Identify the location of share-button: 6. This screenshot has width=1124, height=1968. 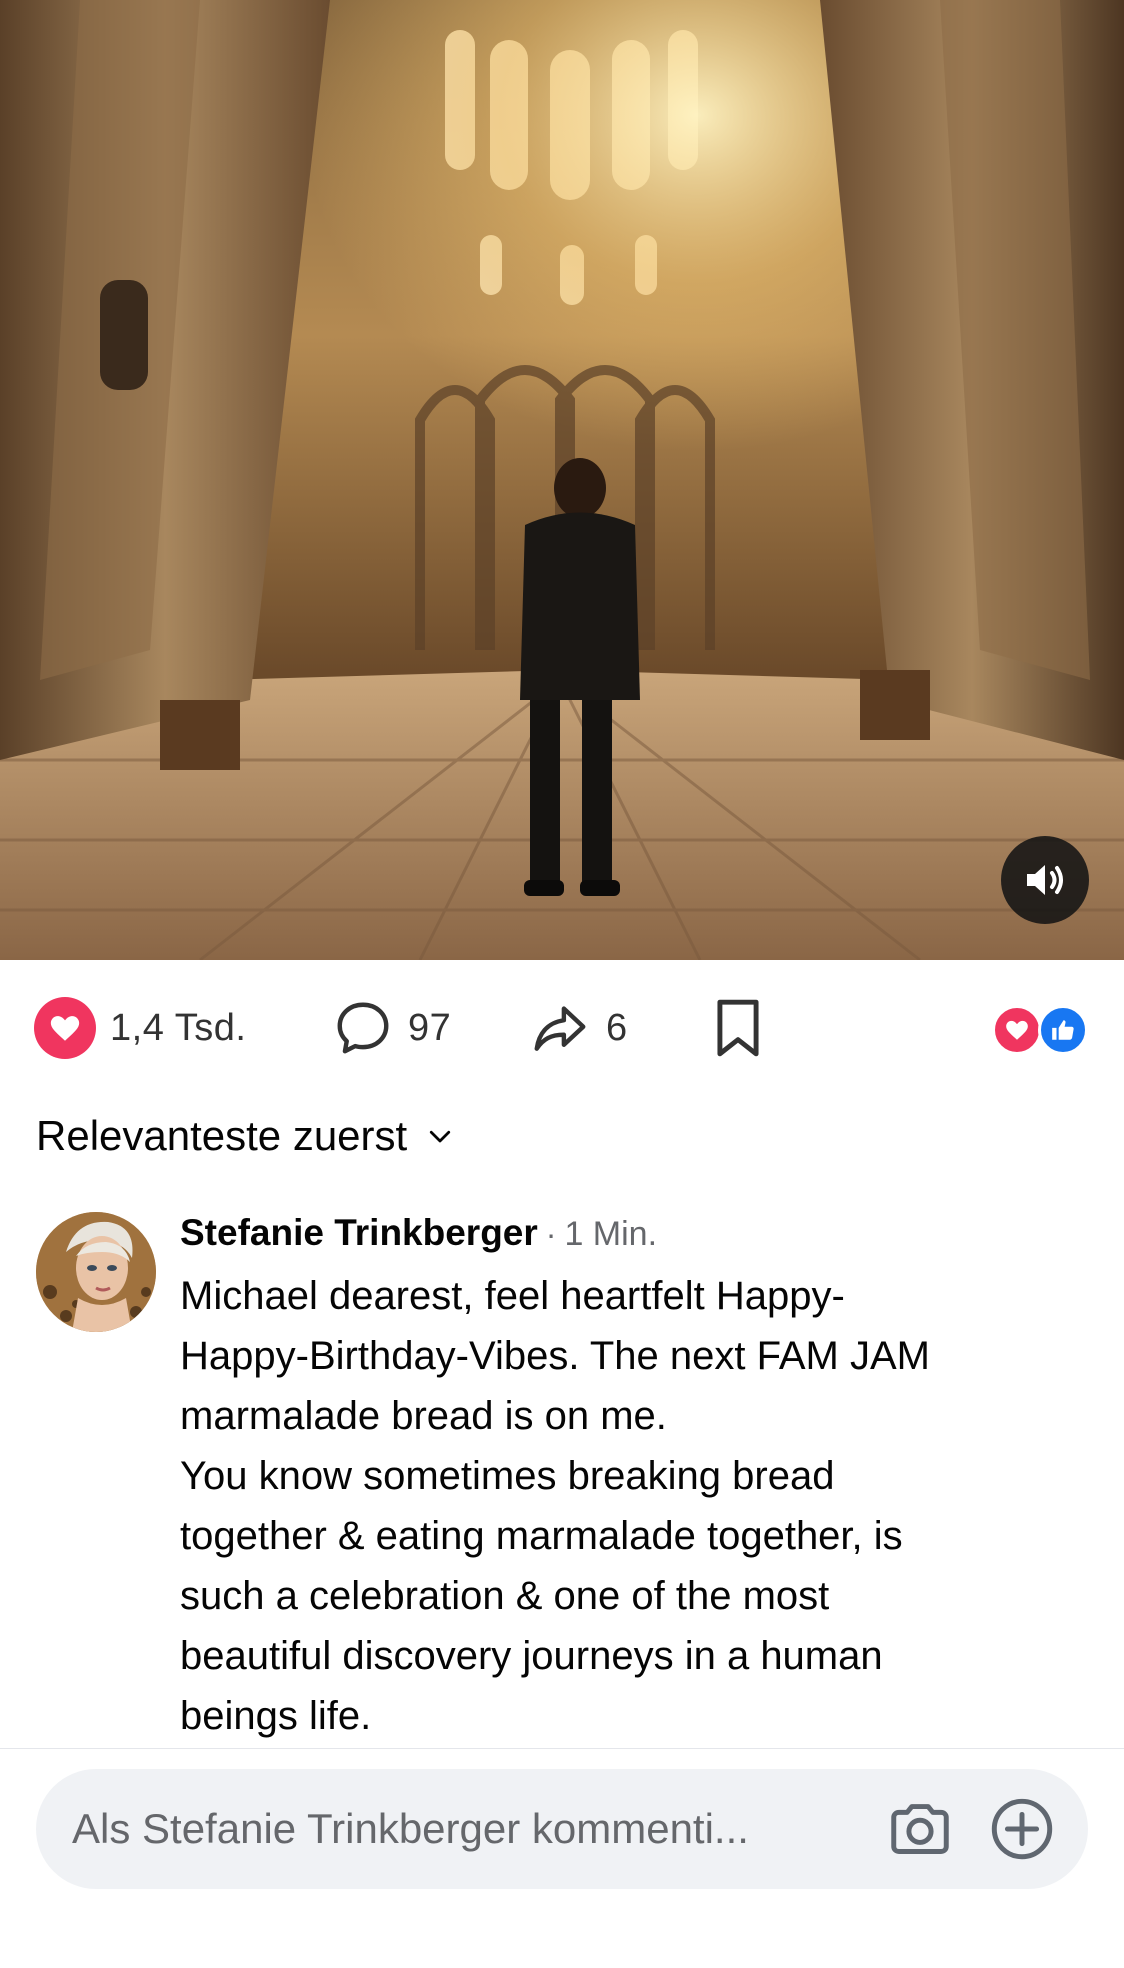
(578, 1028).